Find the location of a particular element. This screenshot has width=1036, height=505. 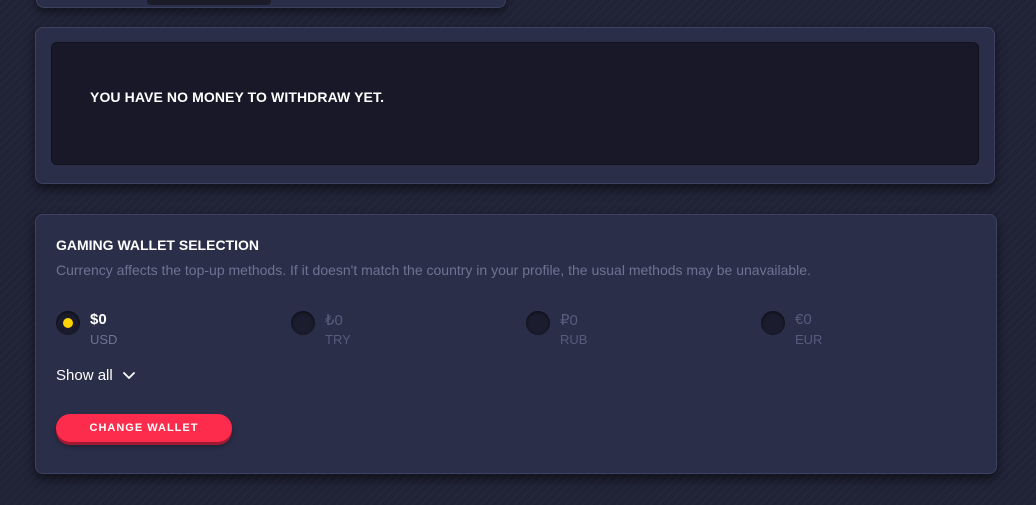

previous-card-field is located at coordinates (209, 2).